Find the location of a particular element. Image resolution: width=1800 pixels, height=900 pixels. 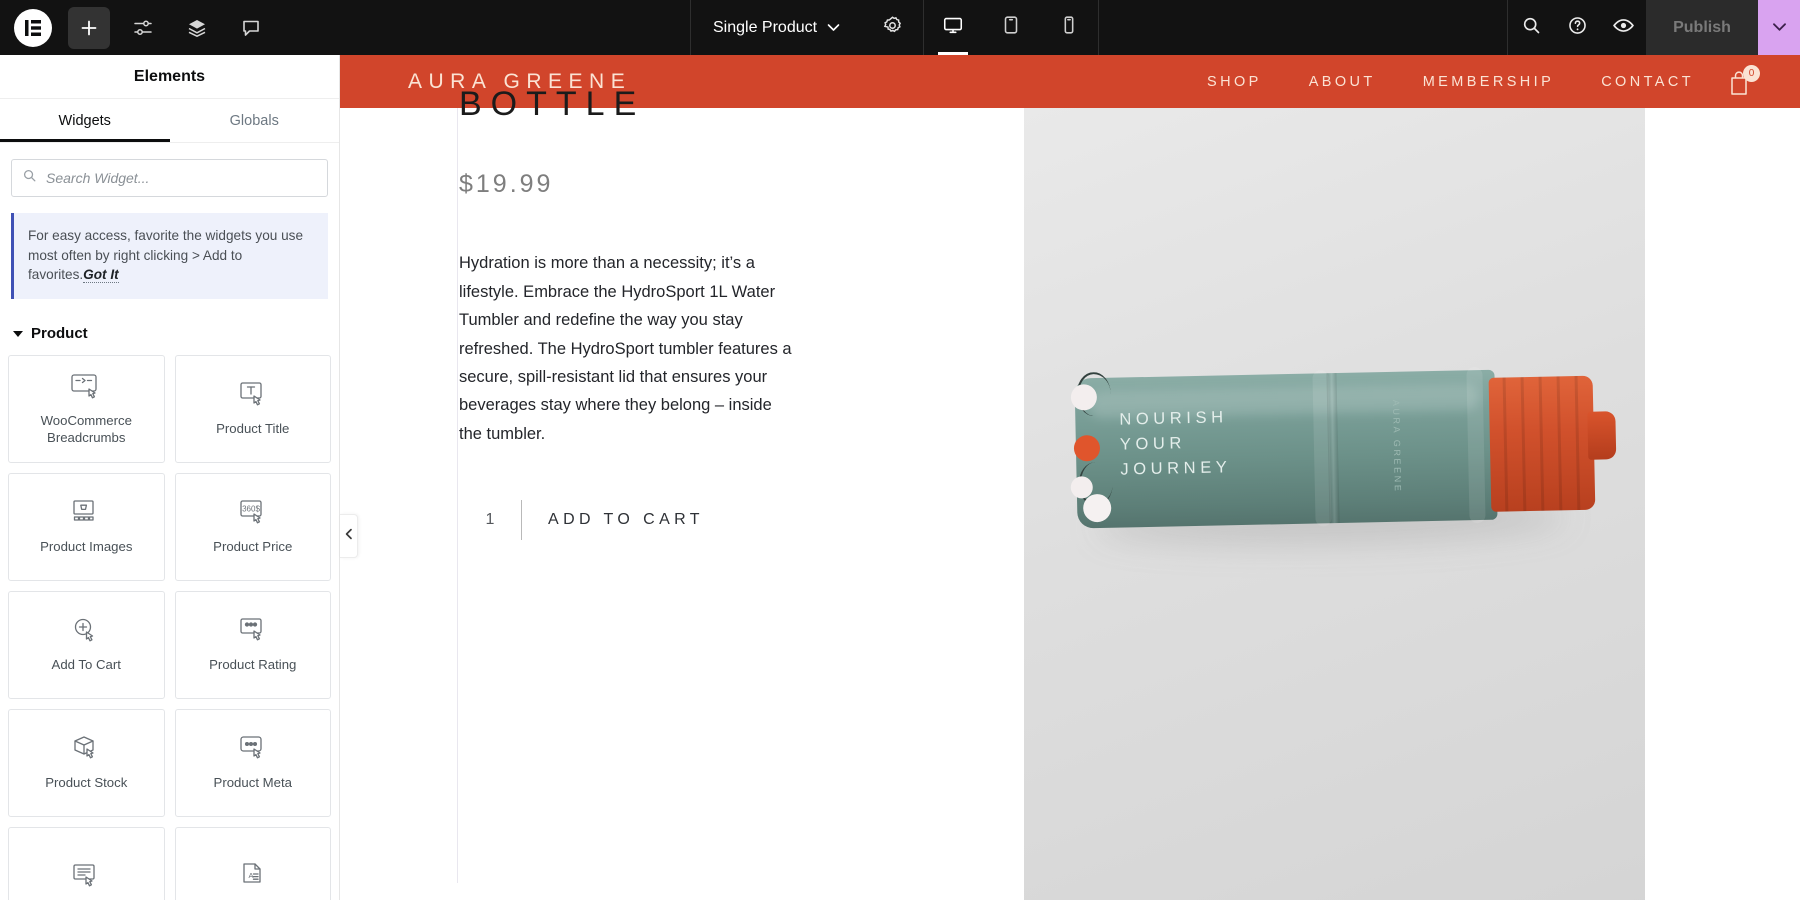

tab-widgets-label: Widgets is located at coordinates (84, 120).